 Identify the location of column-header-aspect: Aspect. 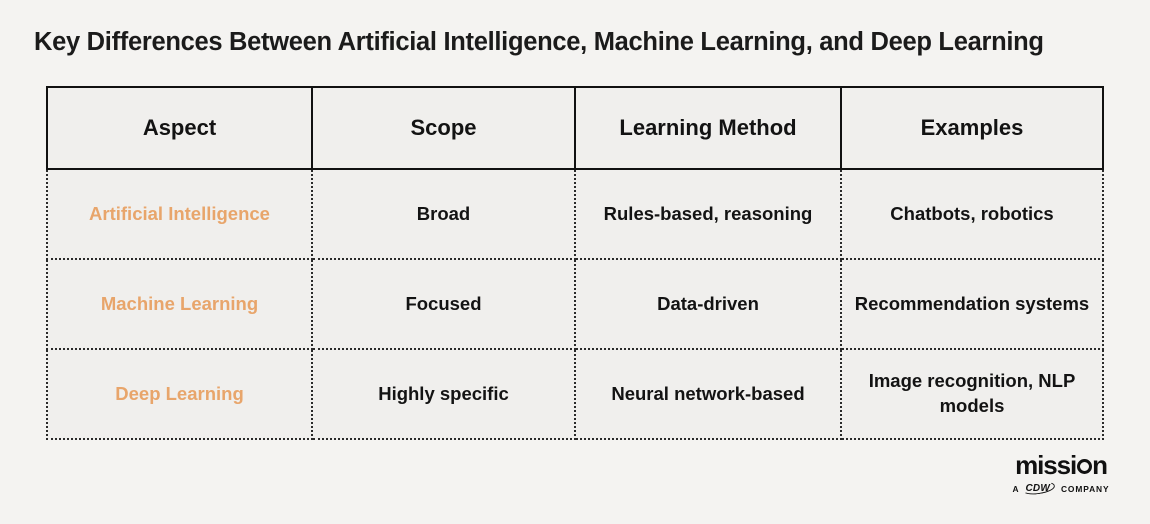
(179, 128).